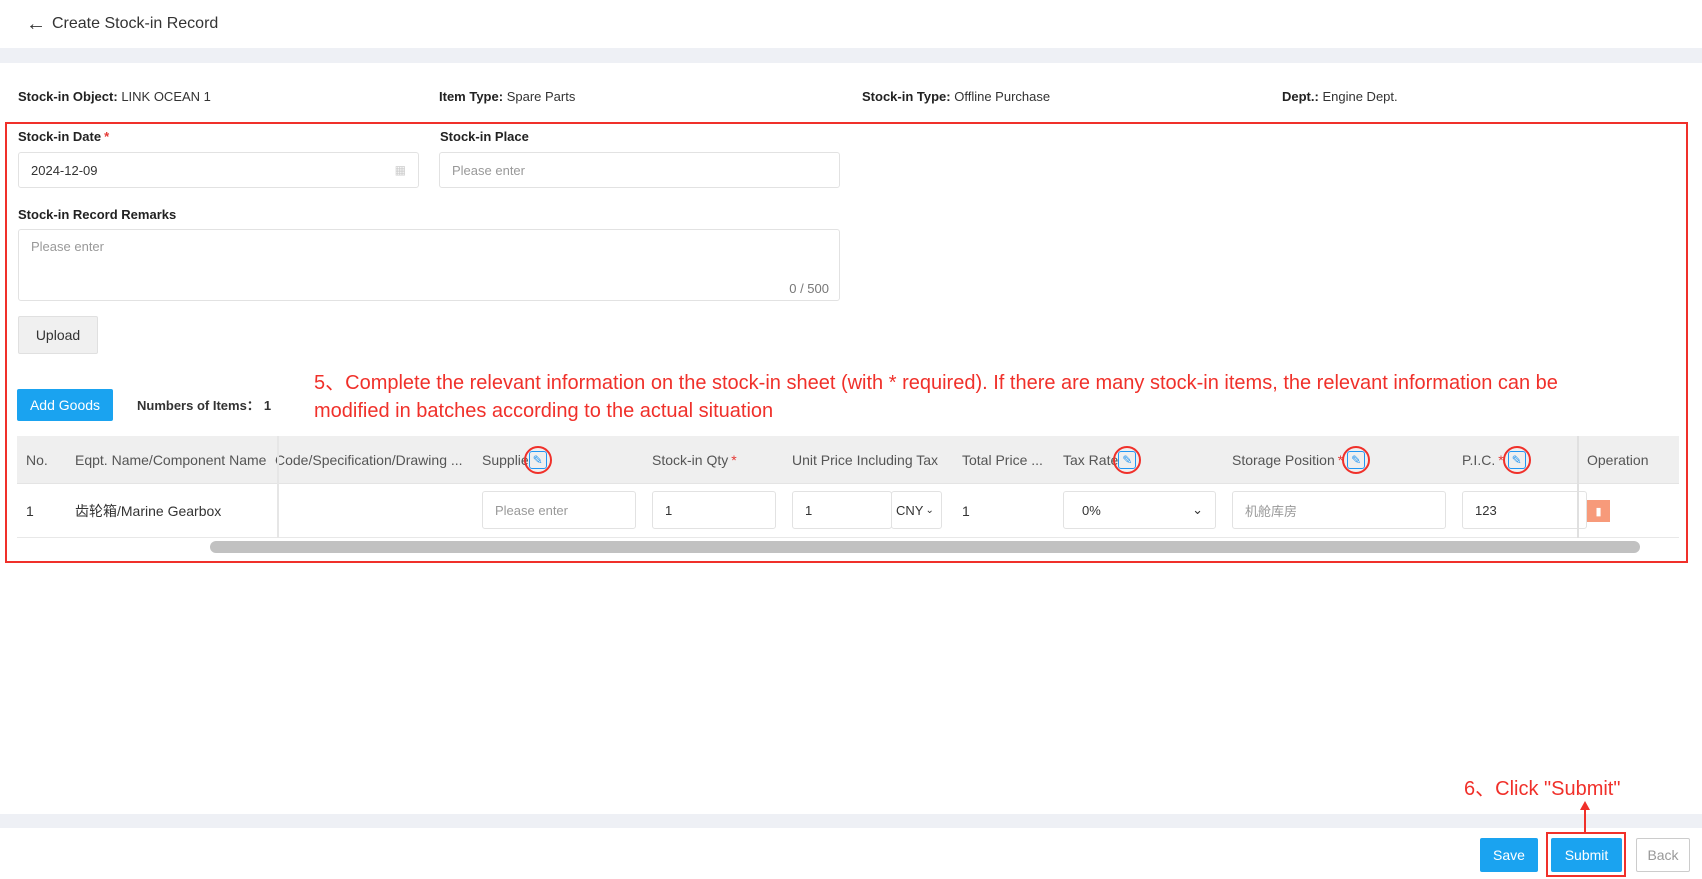  What do you see at coordinates (484, 136) in the screenshot?
I see `stock-in-place-label: Stock-in Place` at bounding box center [484, 136].